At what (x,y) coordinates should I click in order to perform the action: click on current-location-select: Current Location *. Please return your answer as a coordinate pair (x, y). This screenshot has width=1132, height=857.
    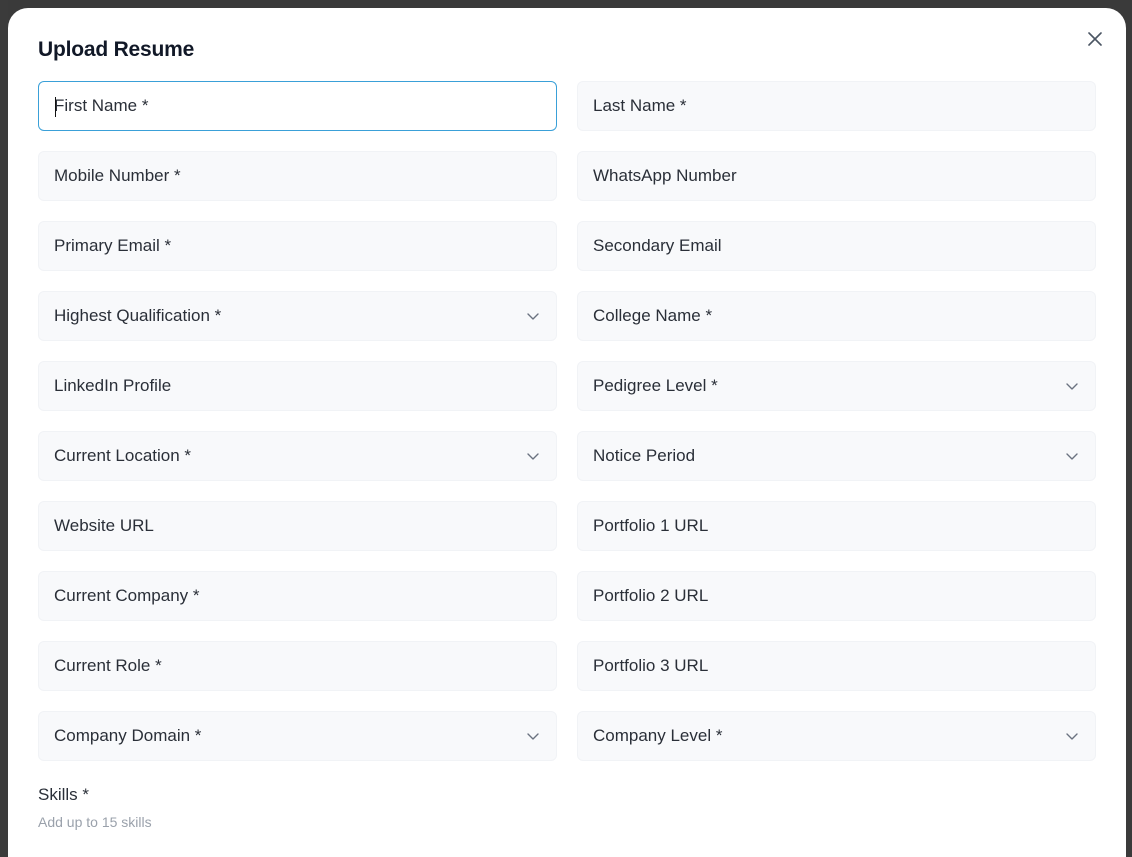
    Looking at the image, I should click on (297, 456).